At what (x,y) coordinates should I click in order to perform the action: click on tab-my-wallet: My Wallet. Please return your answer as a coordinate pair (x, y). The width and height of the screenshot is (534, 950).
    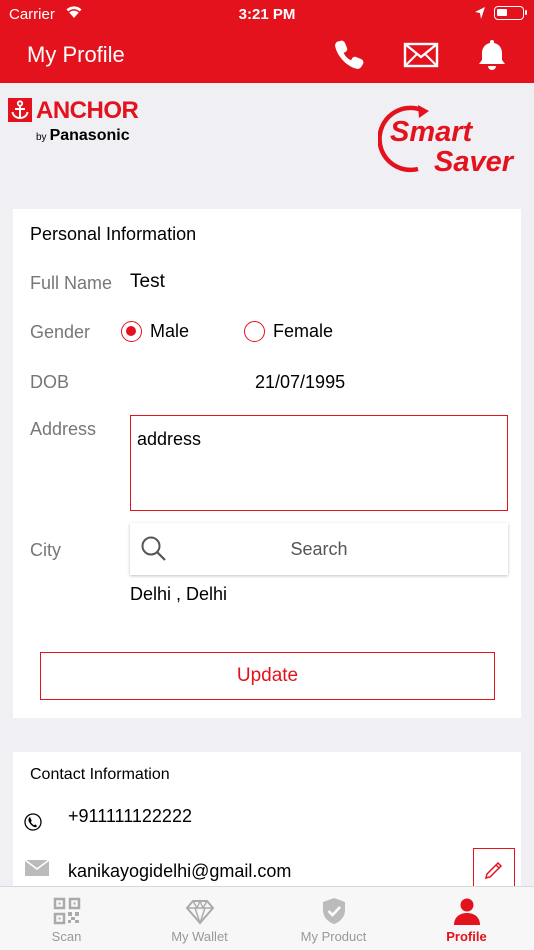
    Looking at the image, I should click on (199, 918).